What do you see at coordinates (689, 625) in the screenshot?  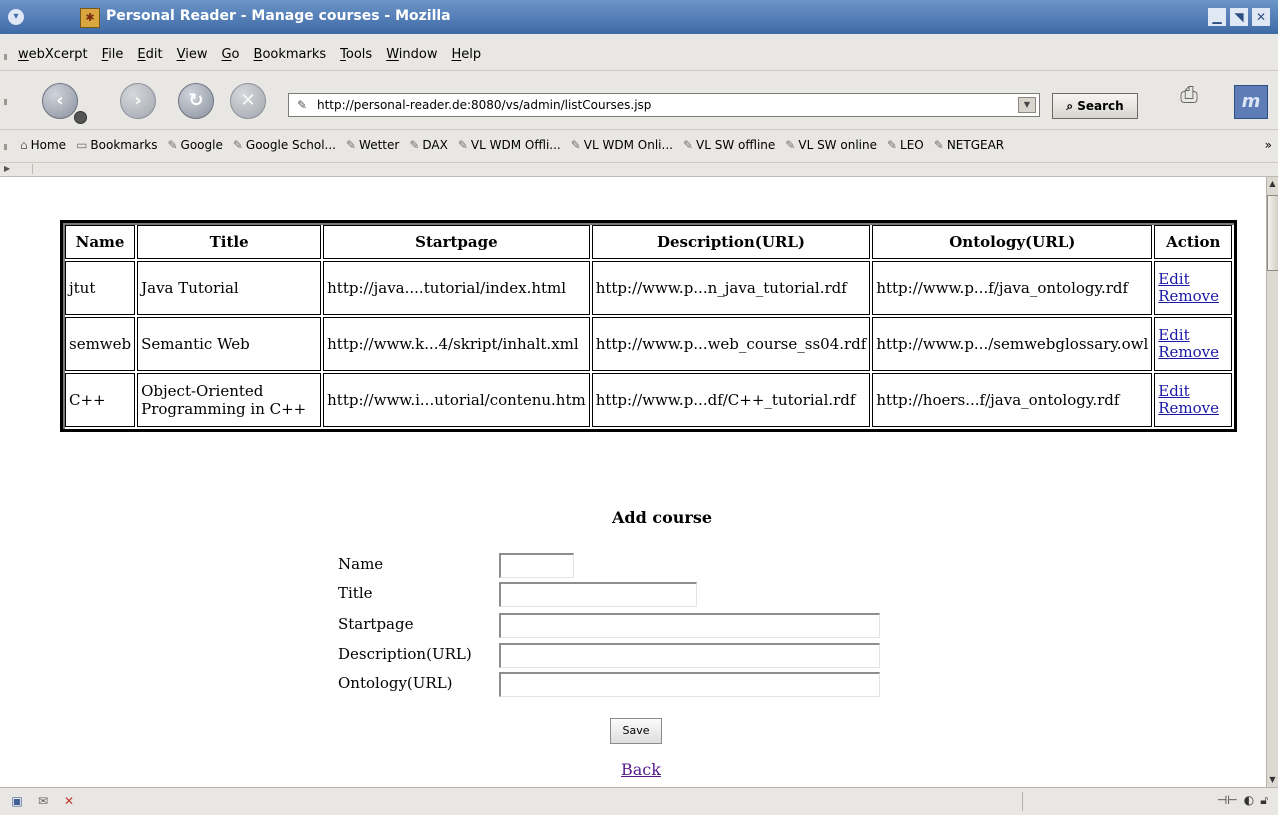 I see `startpage-input` at bounding box center [689, 625].